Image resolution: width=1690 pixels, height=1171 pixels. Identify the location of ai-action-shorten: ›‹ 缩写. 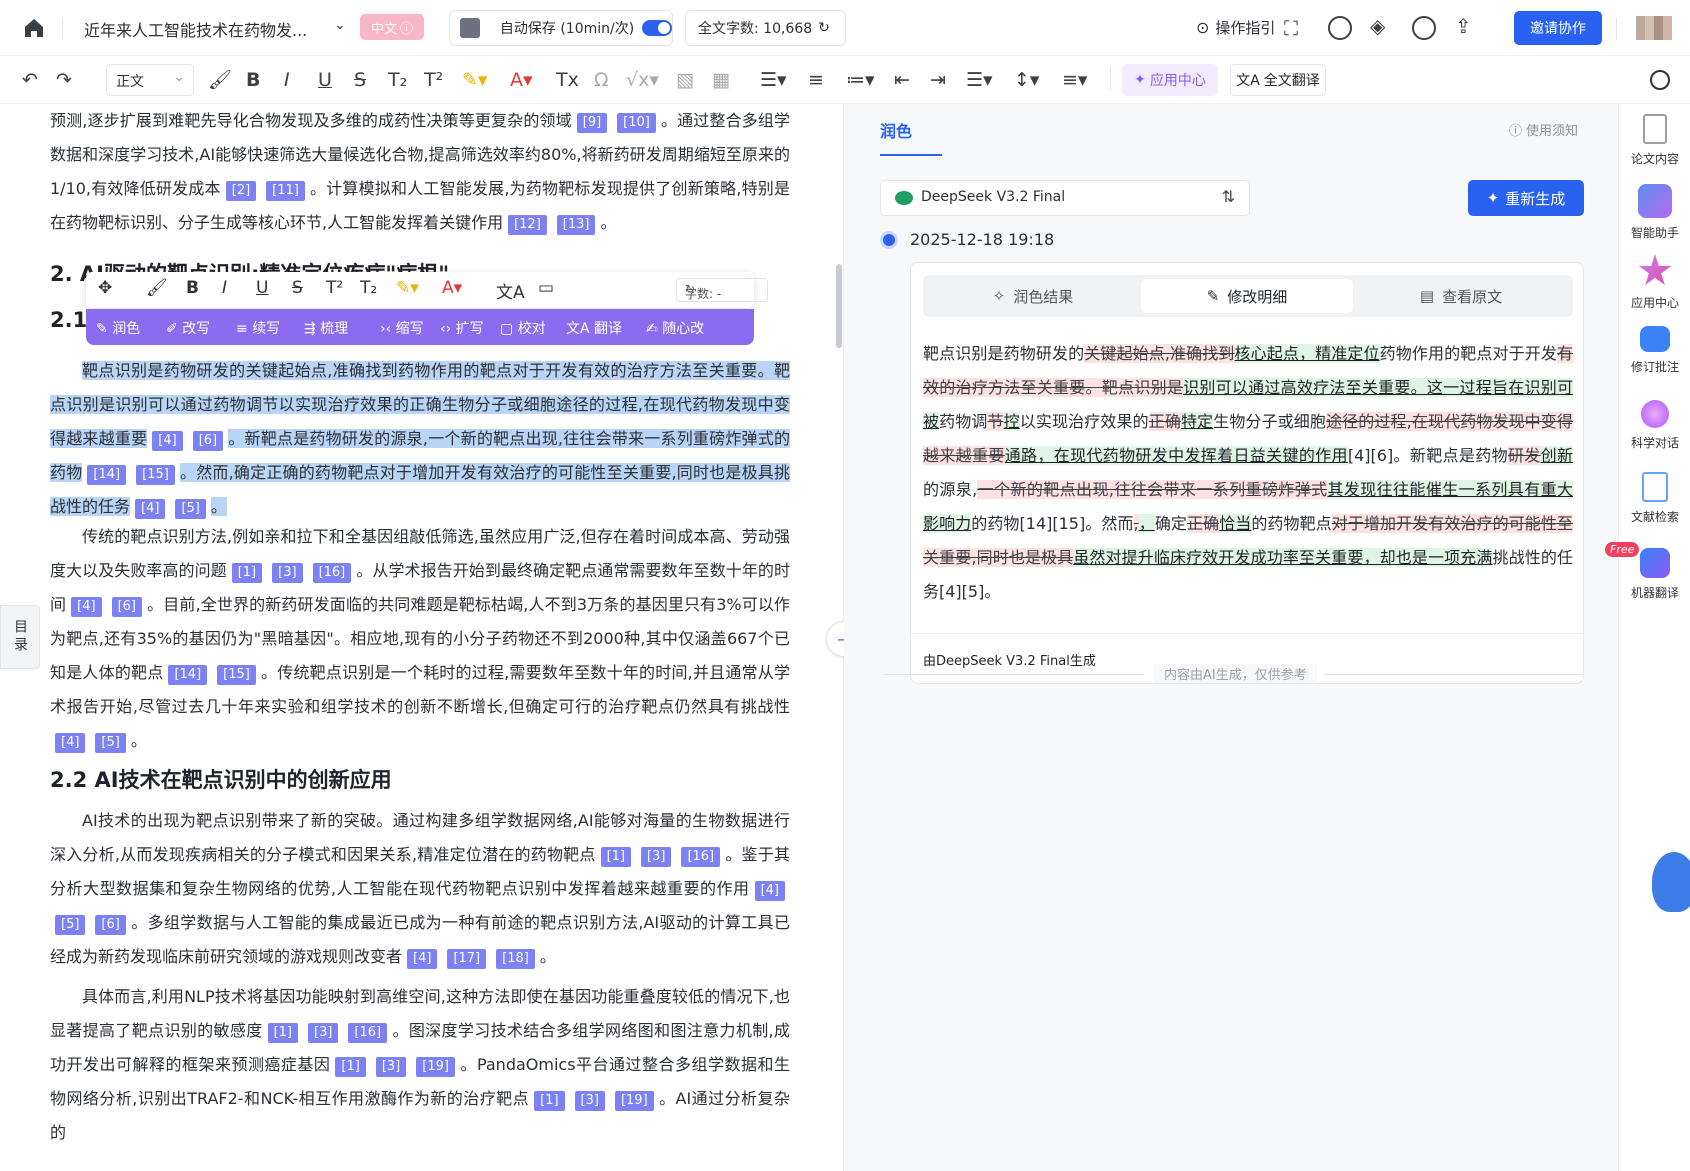
(402, 328).